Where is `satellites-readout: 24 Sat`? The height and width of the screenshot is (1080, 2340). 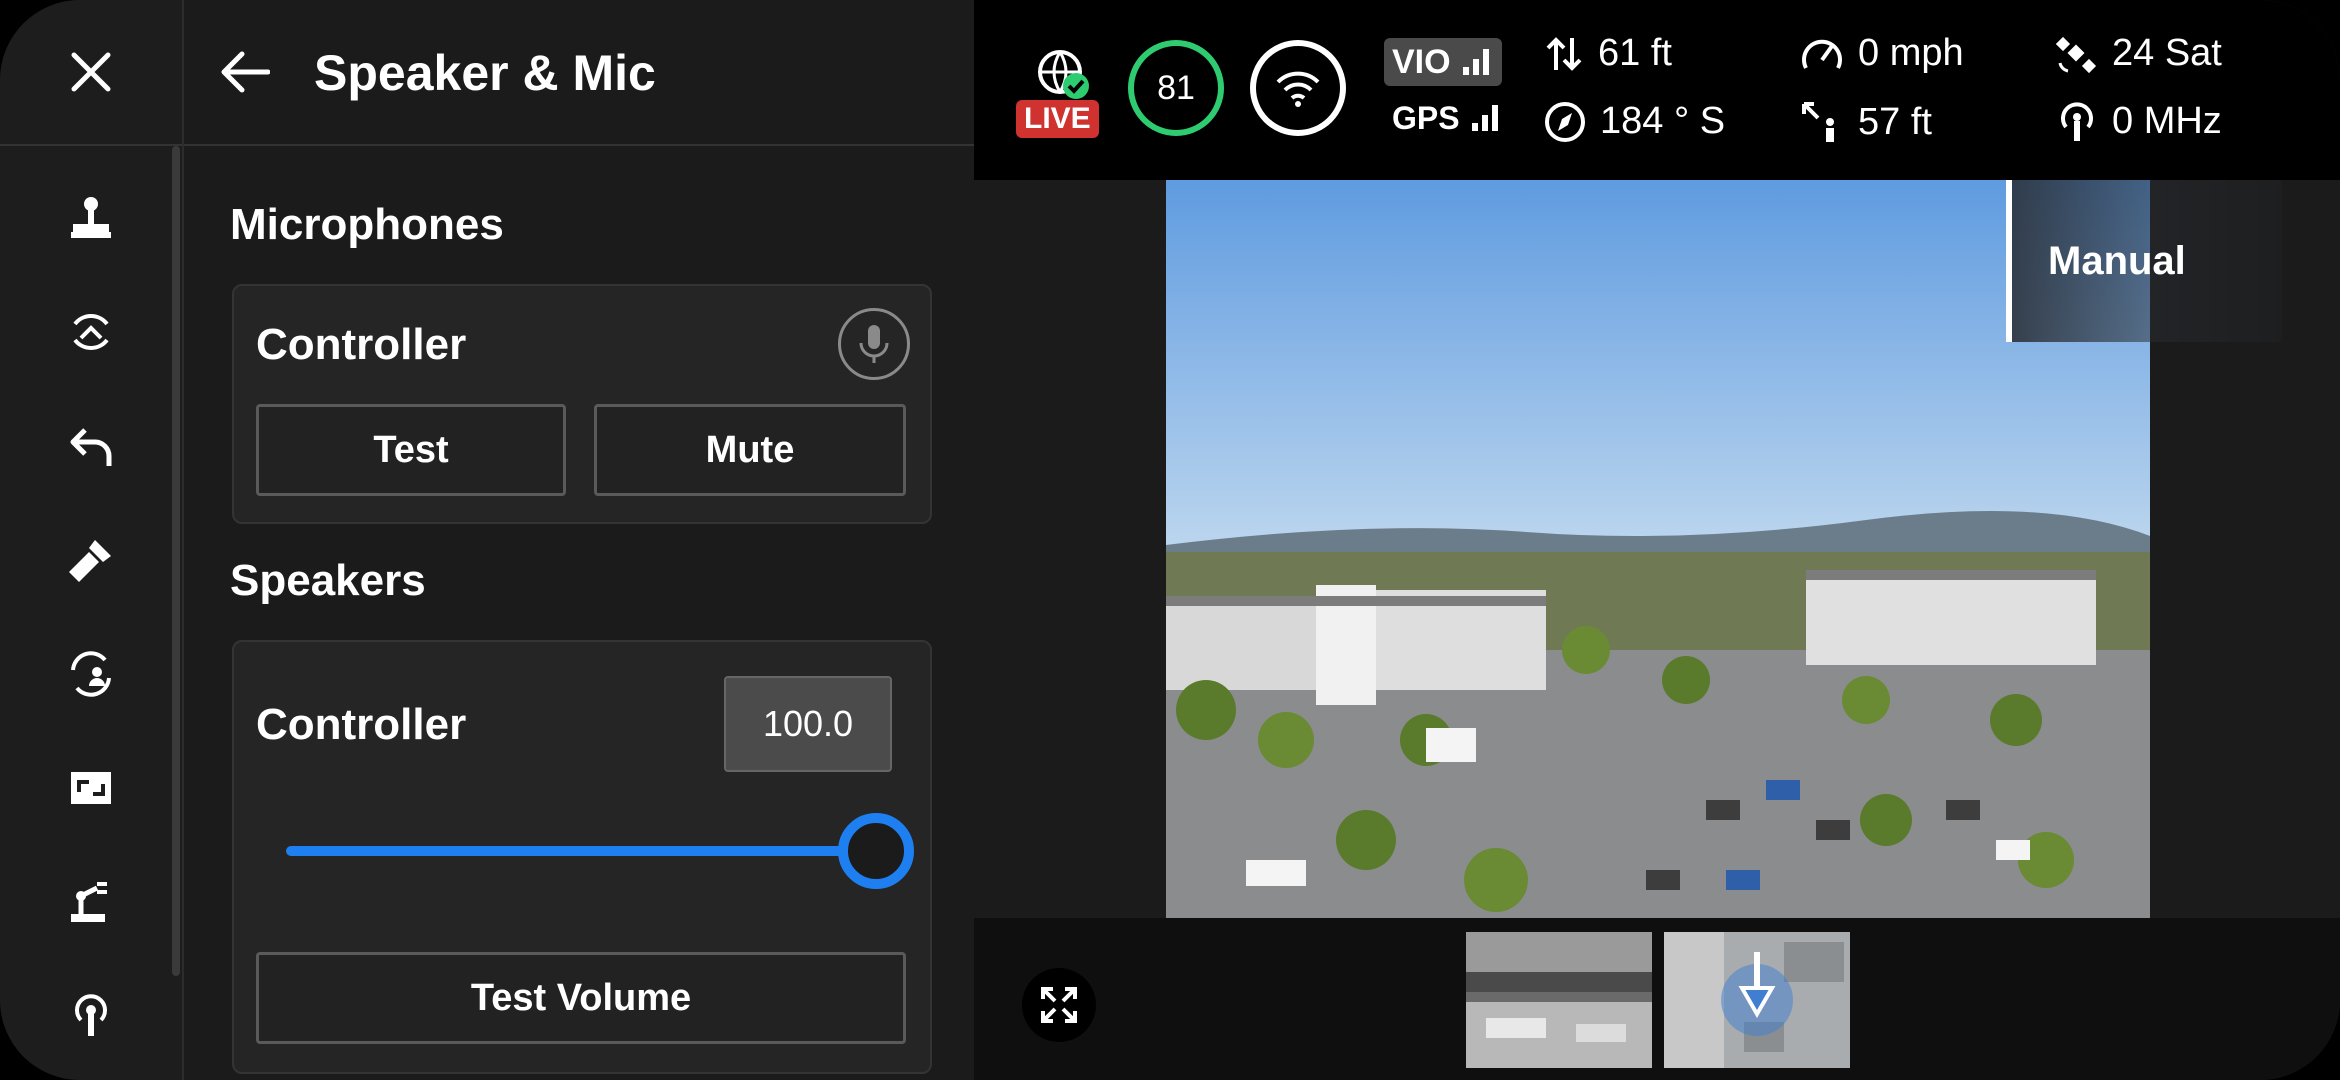
satellites-readout: 24 Sat is located at coordinates (2139, 53).